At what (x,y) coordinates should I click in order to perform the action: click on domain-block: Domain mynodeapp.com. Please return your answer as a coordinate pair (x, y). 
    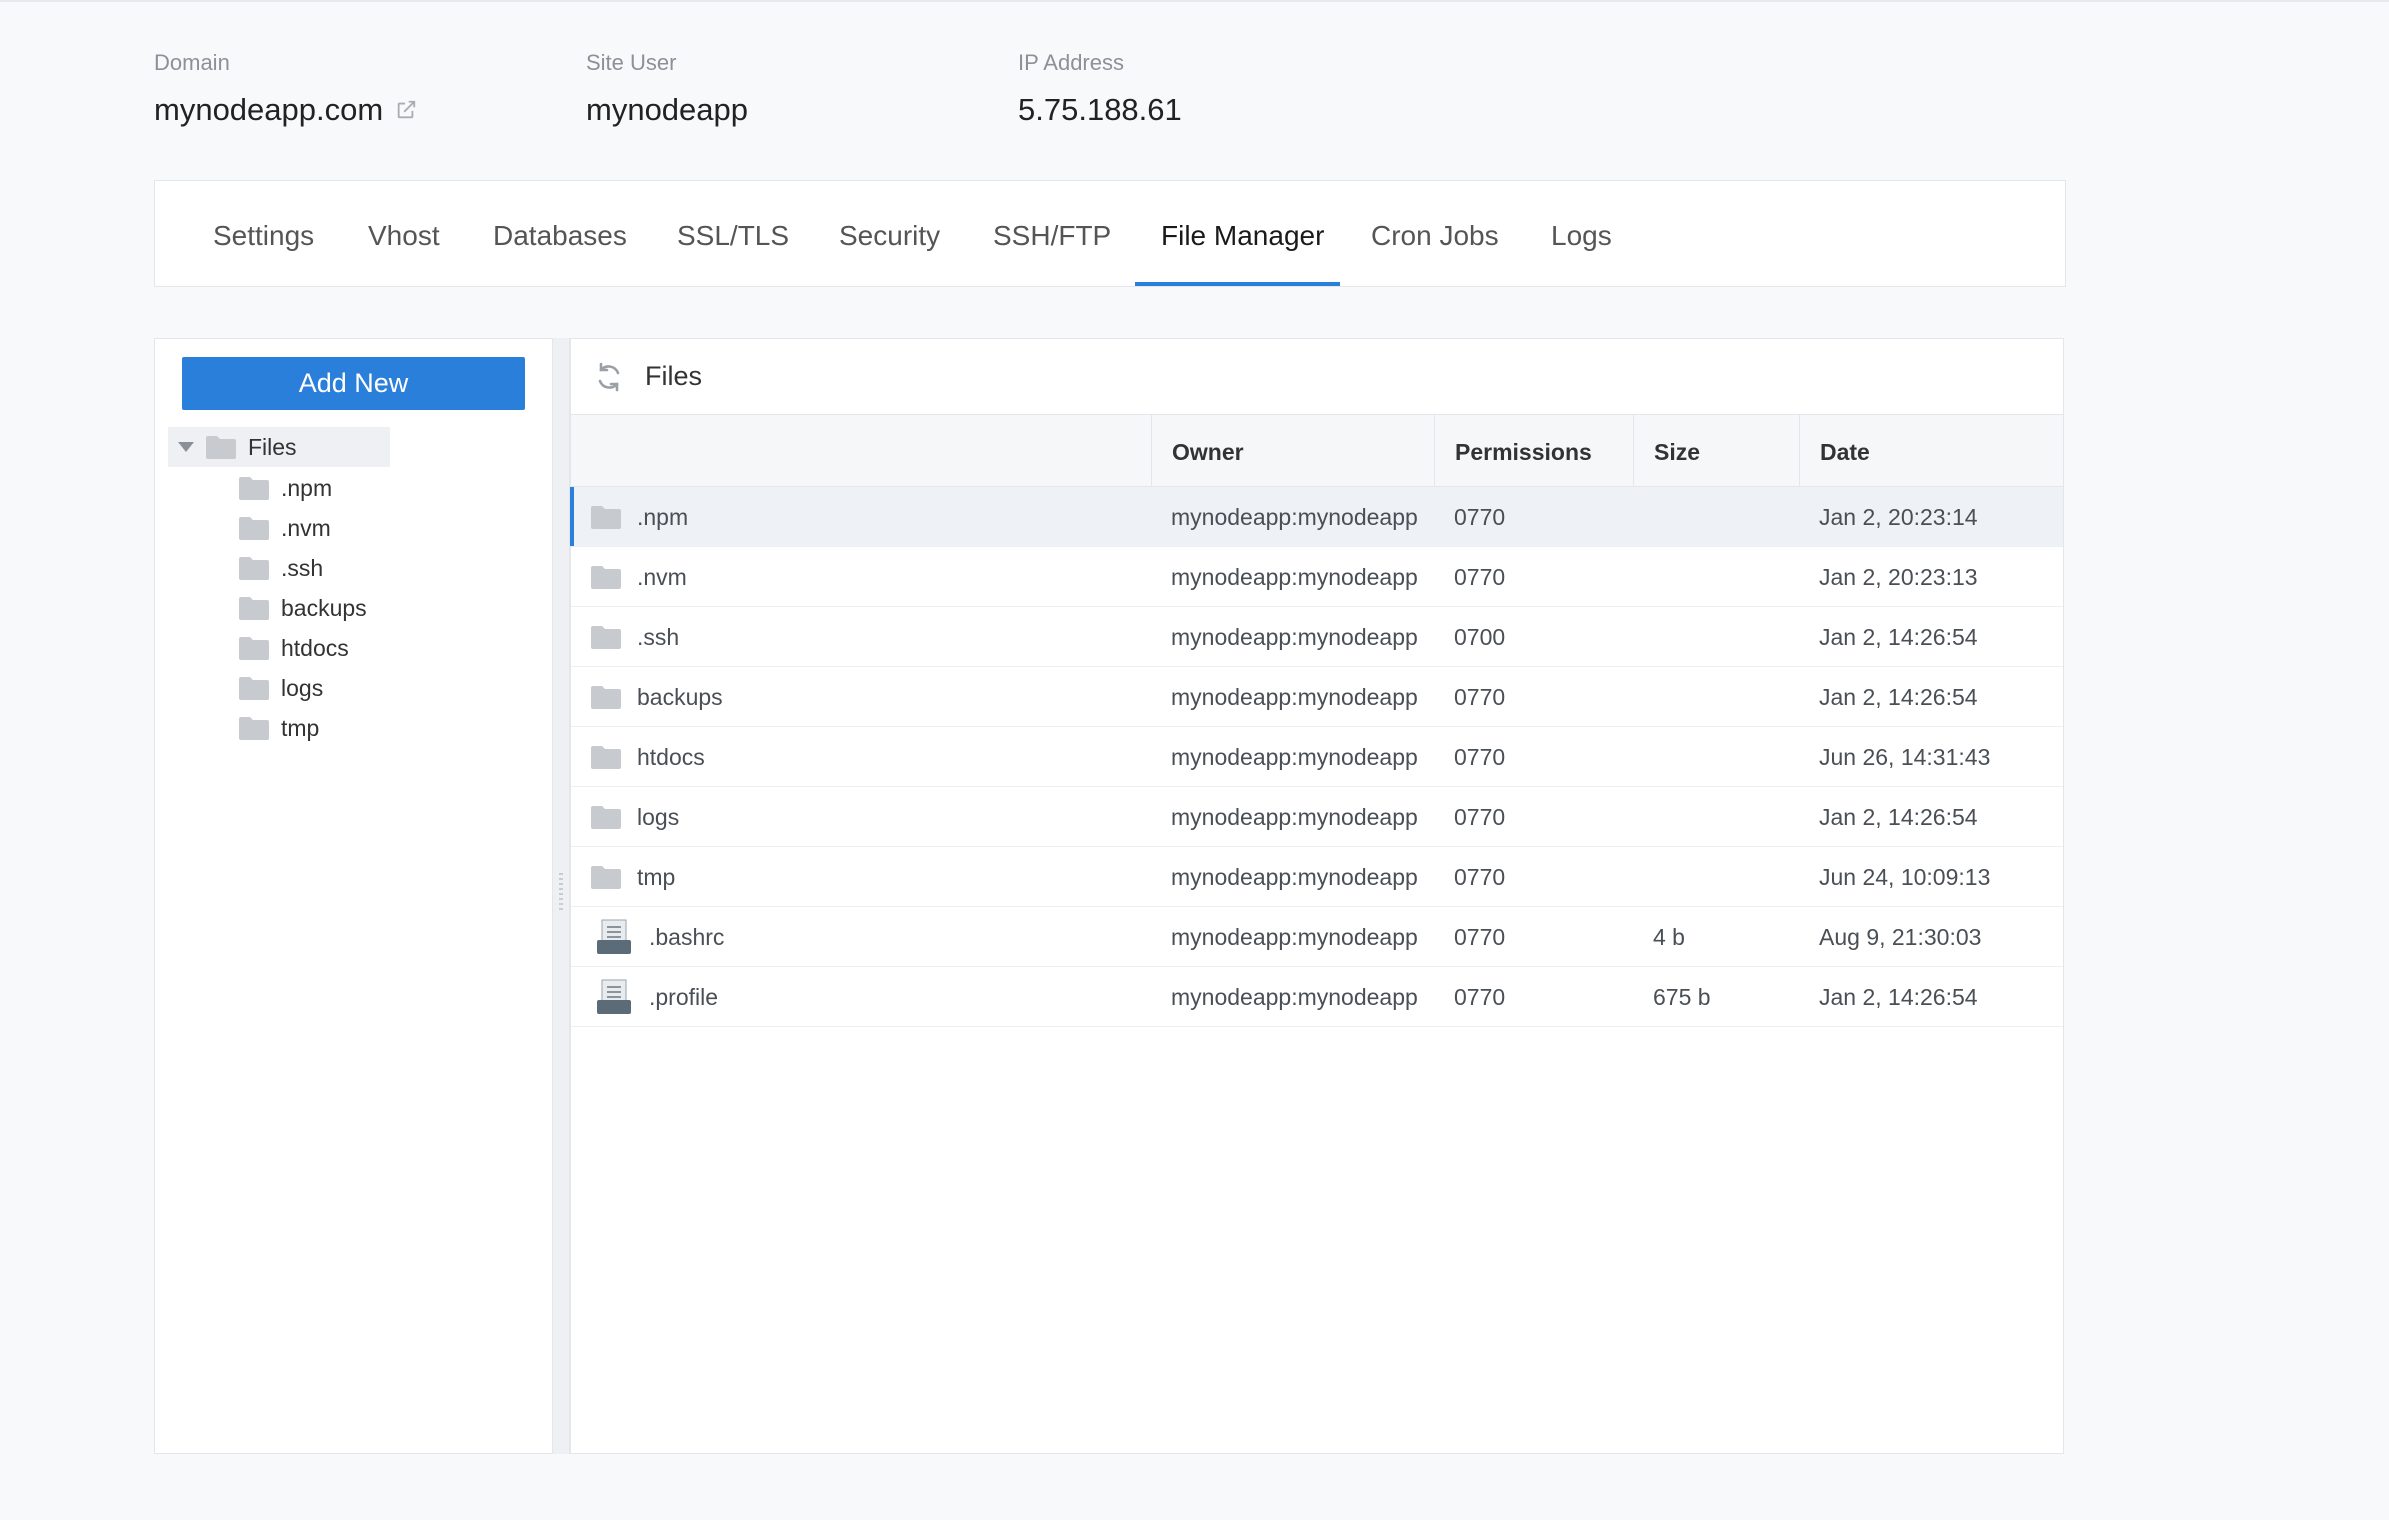
    Looking at the image, I should click on (285, 89).